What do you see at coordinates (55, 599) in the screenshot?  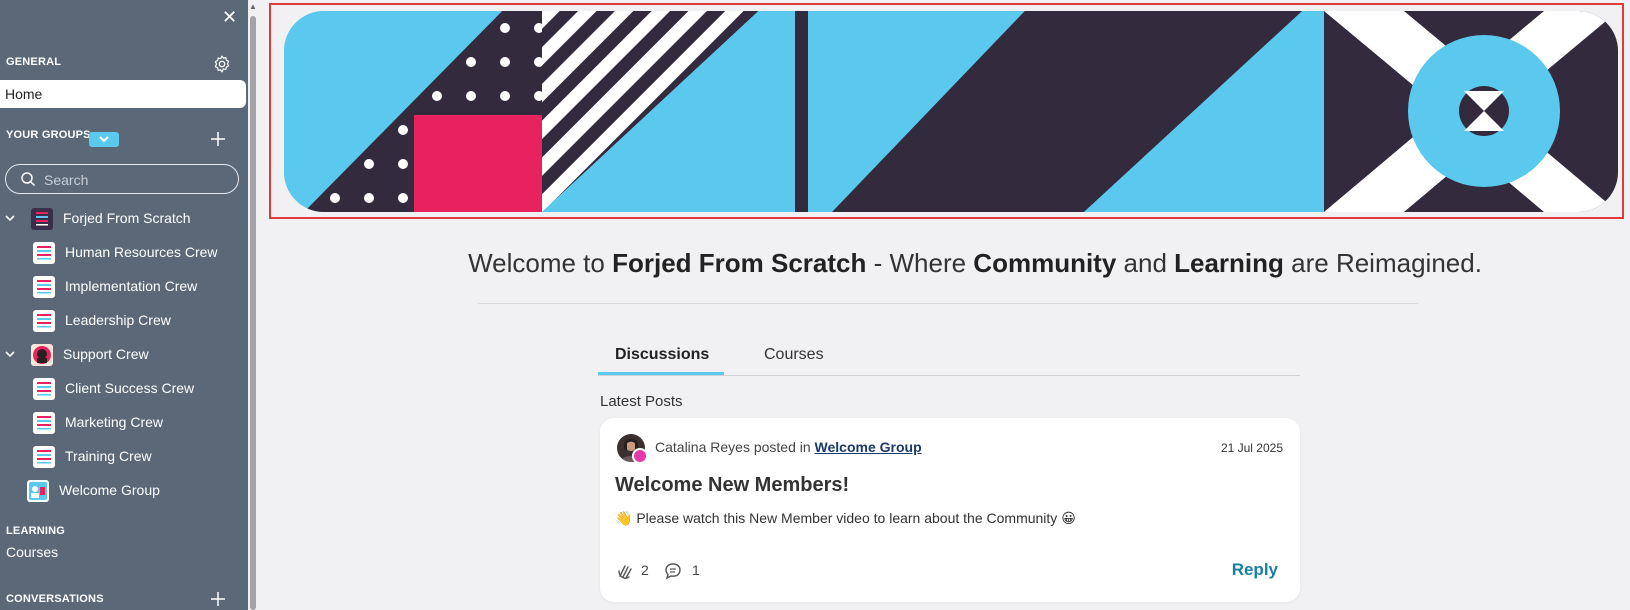 I see `conversations-section-label: CONVERSATIONS` at bounding box center [55, 599].